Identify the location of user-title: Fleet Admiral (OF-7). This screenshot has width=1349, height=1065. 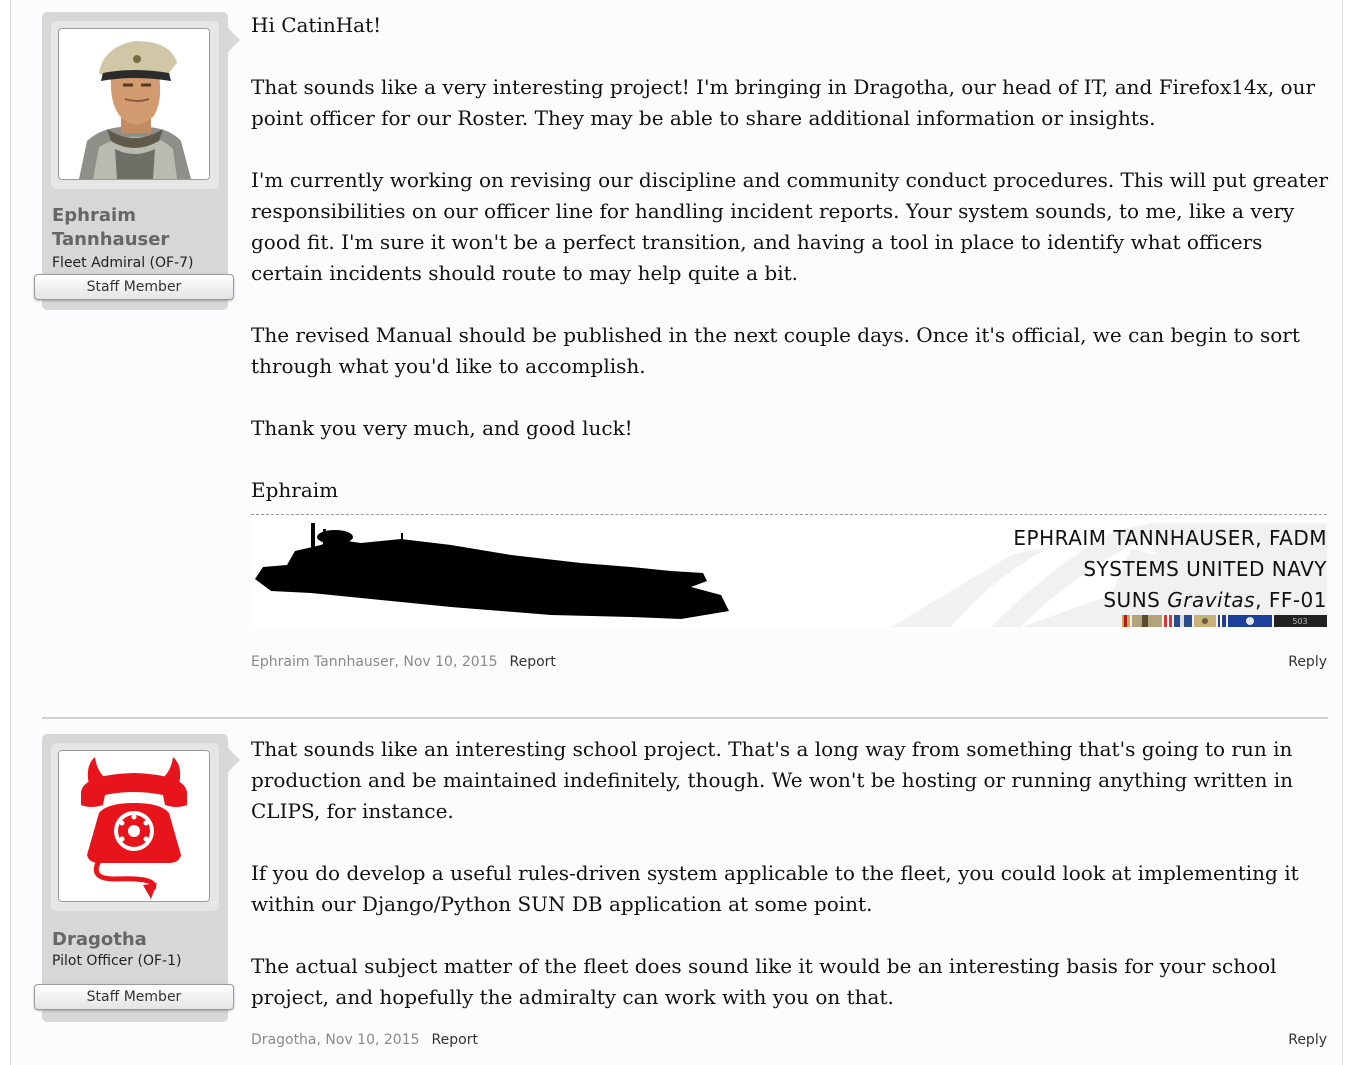
(123, 263).